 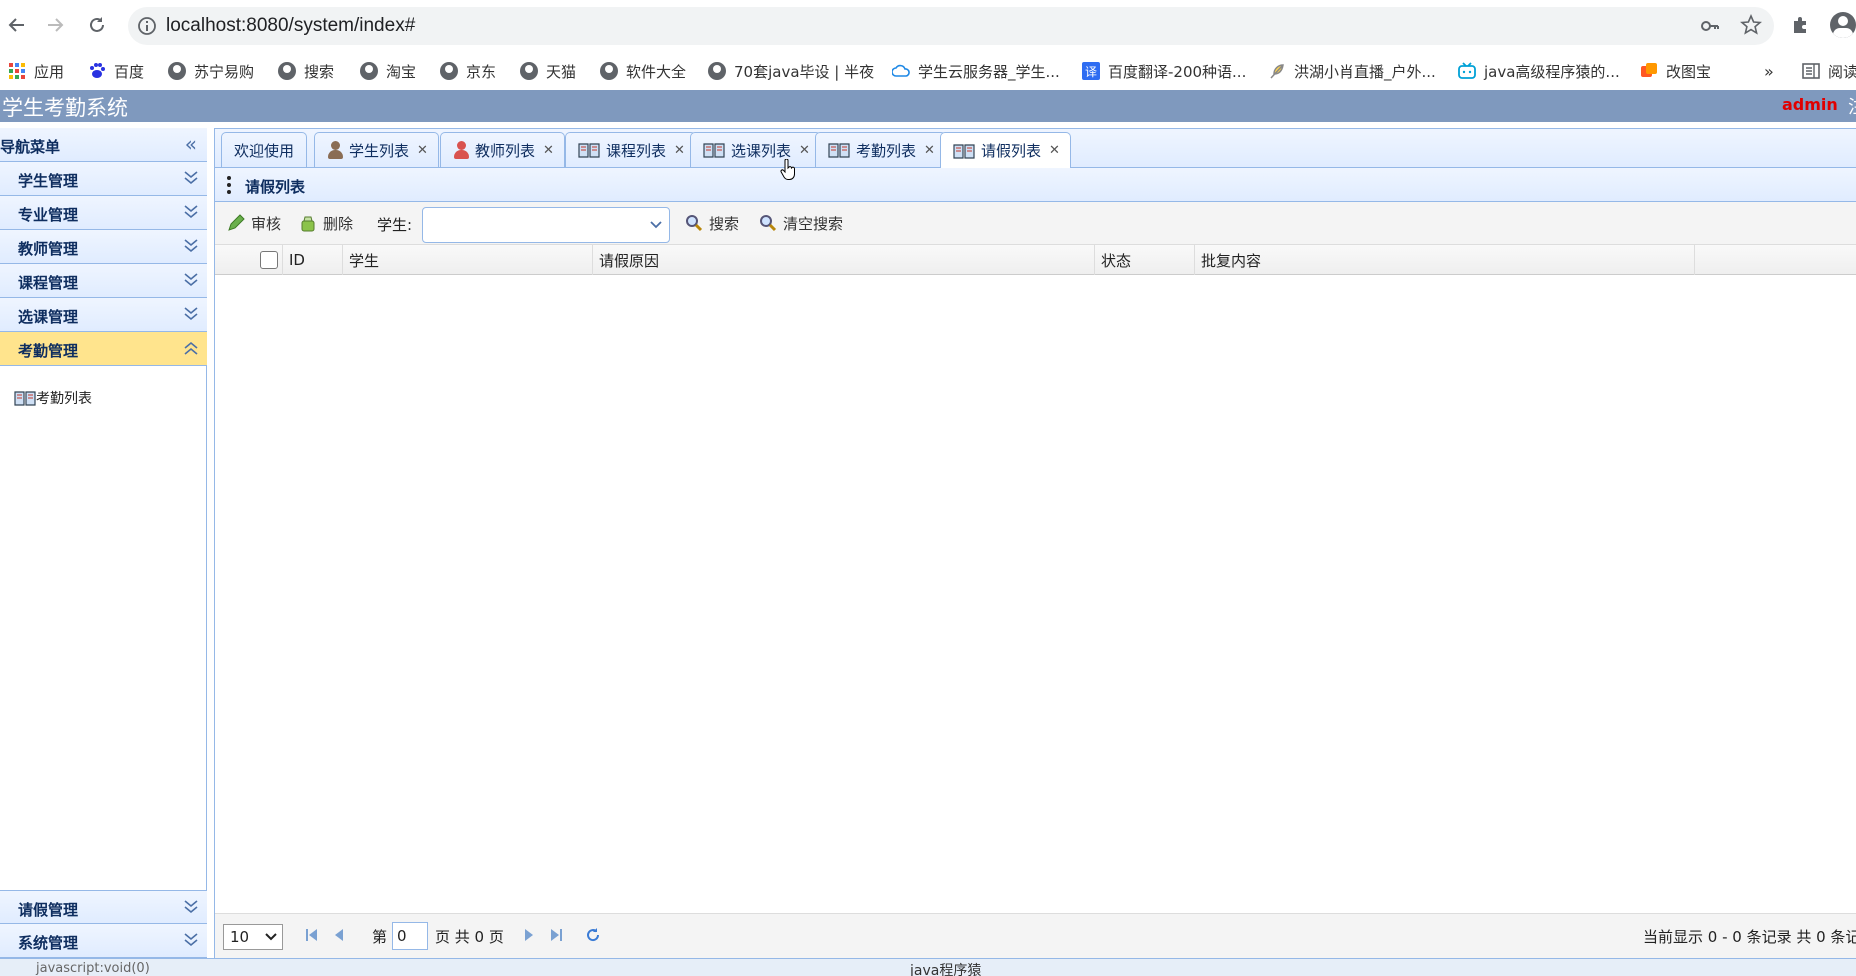 I want to click on sidebar-item-attendance-list: 考勤列表, so click(x=53, y=398).